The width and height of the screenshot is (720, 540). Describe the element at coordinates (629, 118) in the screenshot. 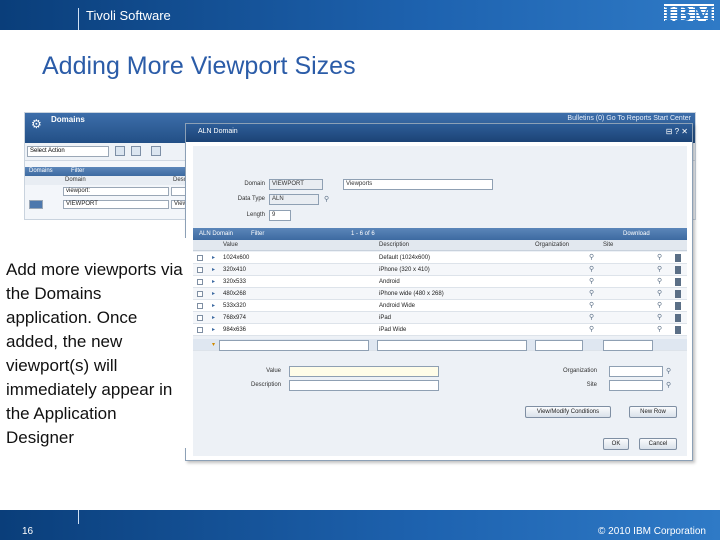

I see `header-links: Bulletins (0) Go To Reports Start Center` at that location.